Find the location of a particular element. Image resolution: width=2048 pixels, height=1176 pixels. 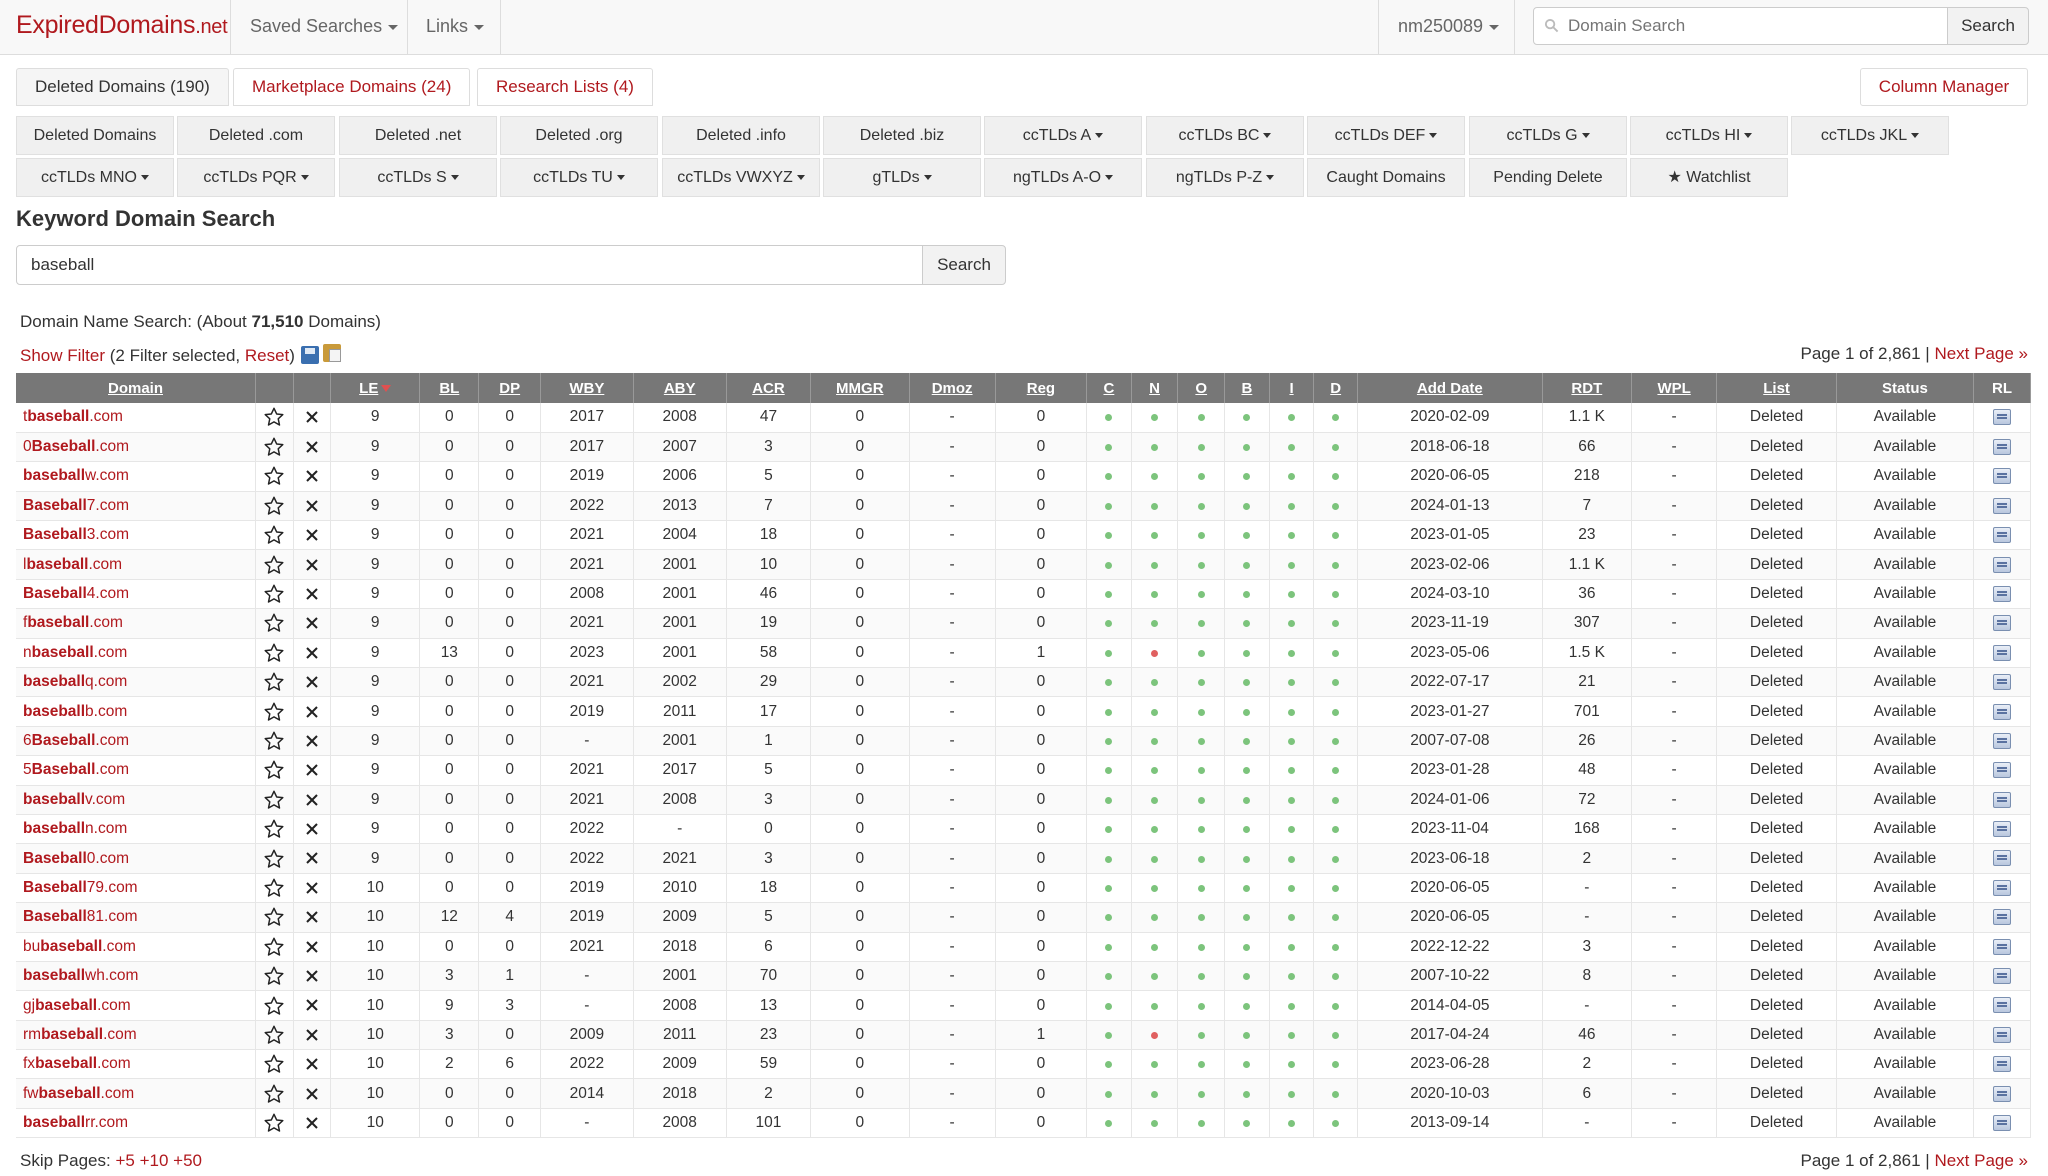

category-cctlds-mno: ccTLDs MNO is located at coordinates (95, 177).